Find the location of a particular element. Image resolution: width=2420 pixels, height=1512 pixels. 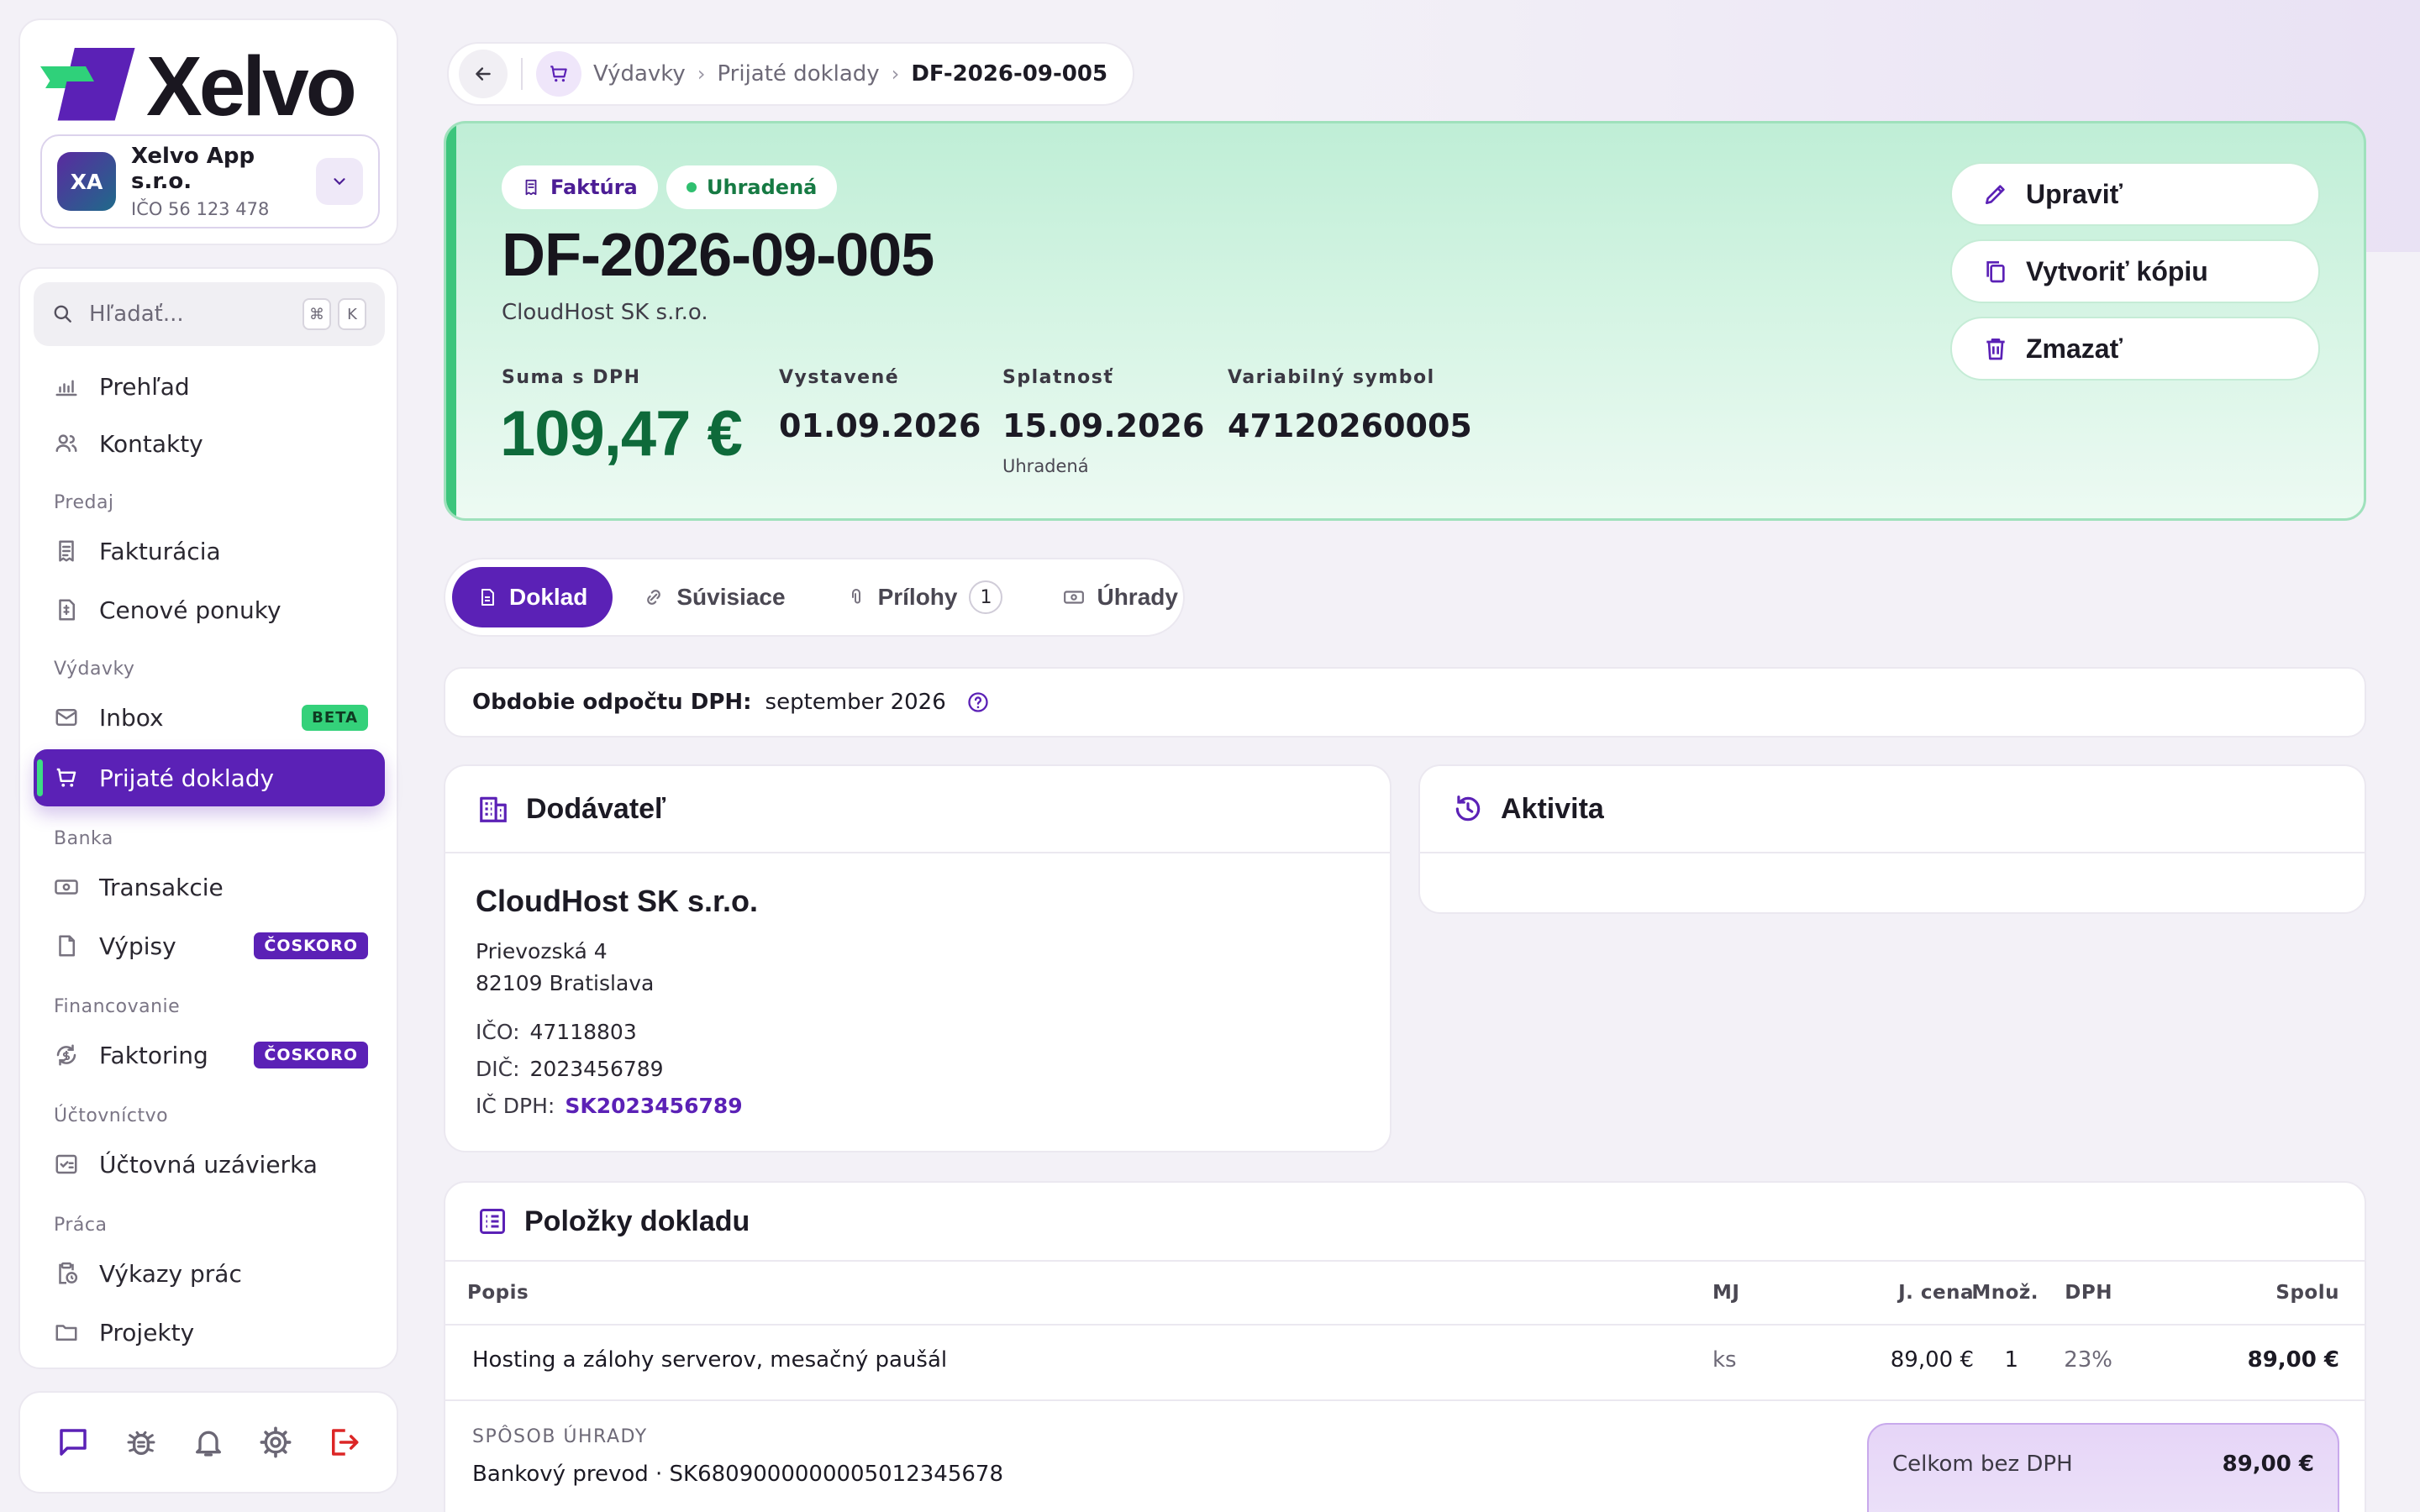

issued-label: Vystavené is located at coordinates (840, 377).